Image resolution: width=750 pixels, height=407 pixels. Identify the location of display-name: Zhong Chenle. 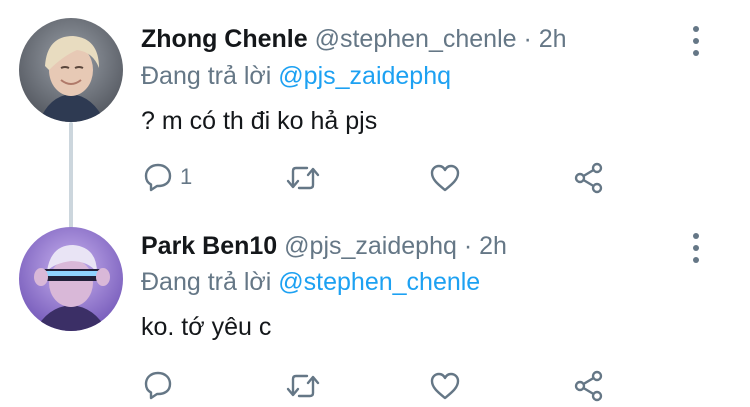
(224, 39).